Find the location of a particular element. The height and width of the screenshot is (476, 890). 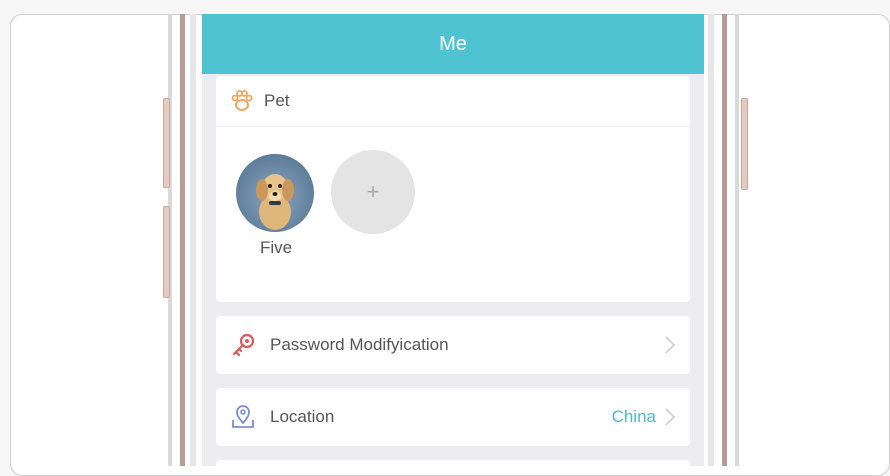

paw-icon is located at coordinates (242, 100).